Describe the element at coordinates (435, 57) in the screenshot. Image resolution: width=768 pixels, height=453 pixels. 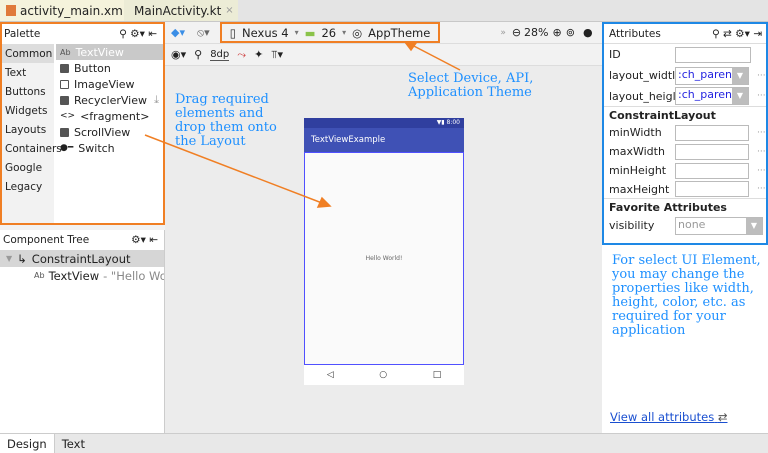
I see `arrow-to-device-selector` at that location.